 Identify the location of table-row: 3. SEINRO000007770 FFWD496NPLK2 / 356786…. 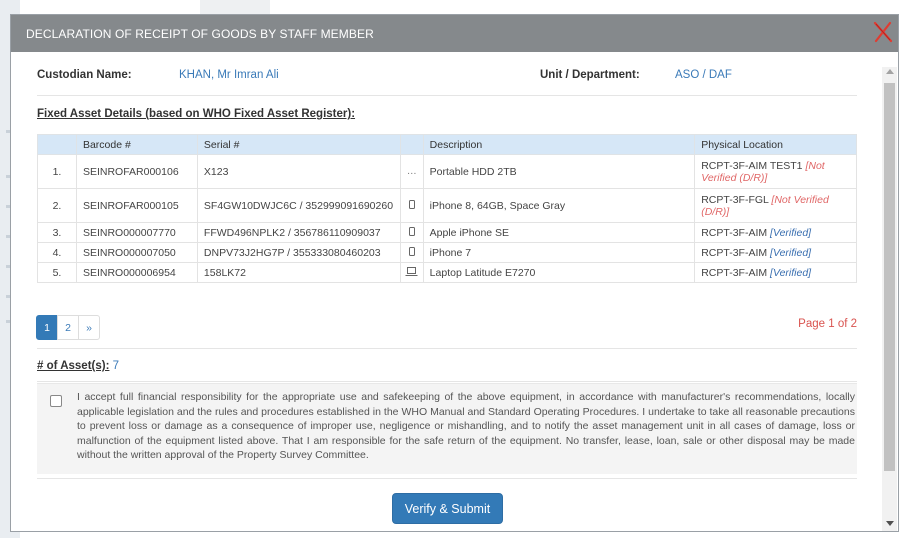
(447, 232).